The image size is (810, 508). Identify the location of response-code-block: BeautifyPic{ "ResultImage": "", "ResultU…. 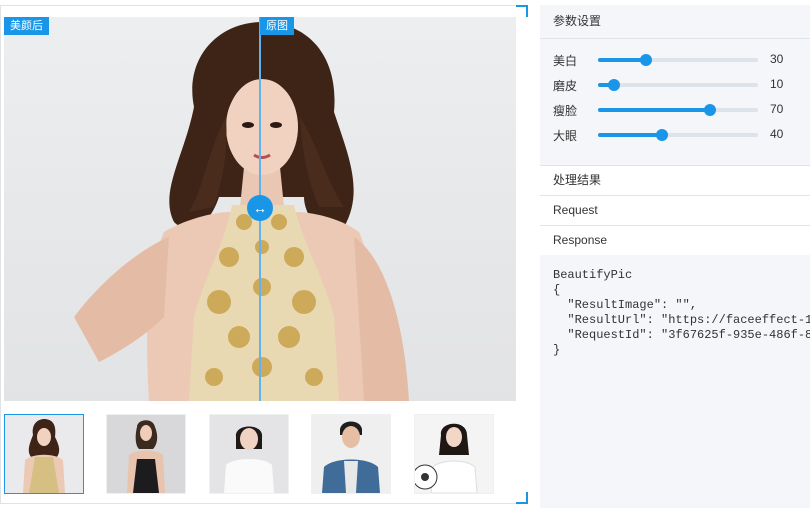
(681, 328).